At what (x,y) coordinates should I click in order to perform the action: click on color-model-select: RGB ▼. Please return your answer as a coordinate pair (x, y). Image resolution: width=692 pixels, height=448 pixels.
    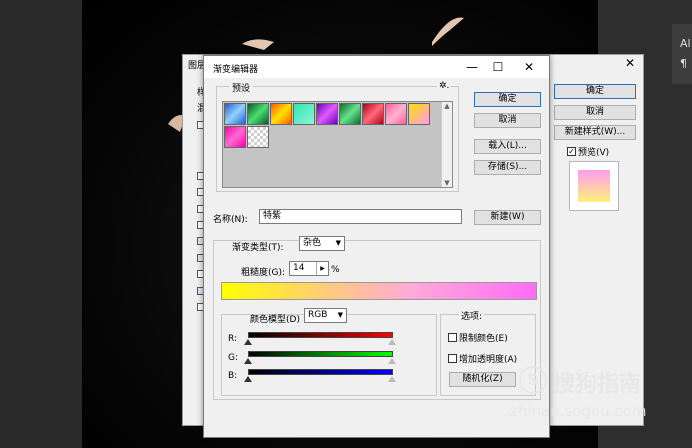
    Looking at the image, I should click on (325, 315).